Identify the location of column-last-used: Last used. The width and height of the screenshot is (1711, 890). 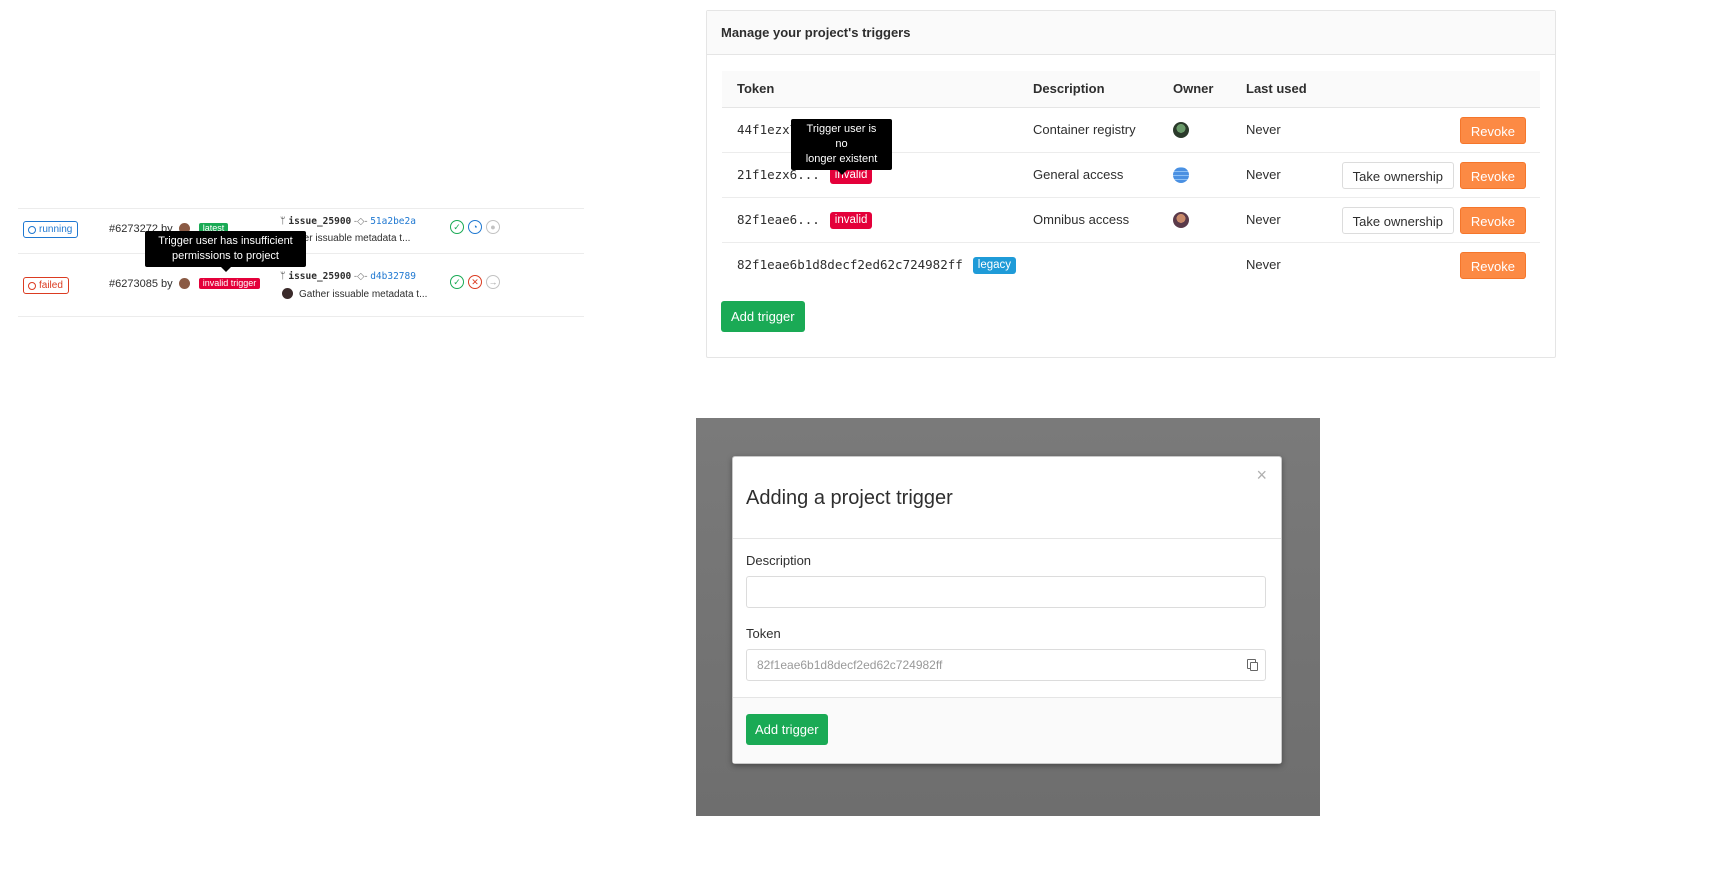
(1276, 88).